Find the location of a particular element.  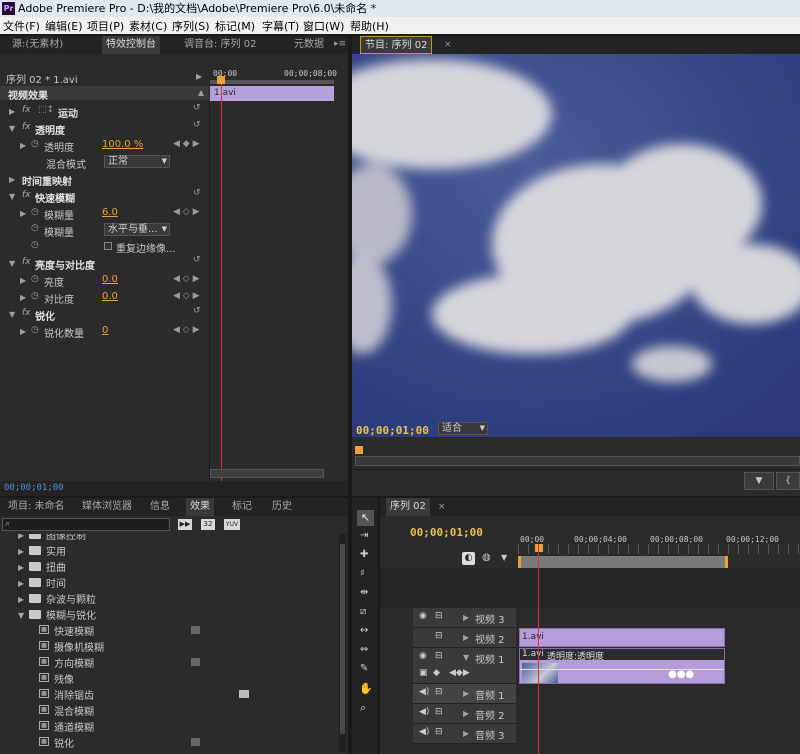

program-time-ruler is located at coordinates (577, 461).